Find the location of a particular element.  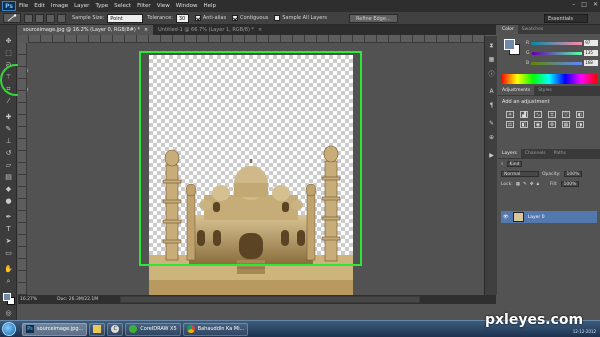

menu-view: View is located at coordinates (166, 6).